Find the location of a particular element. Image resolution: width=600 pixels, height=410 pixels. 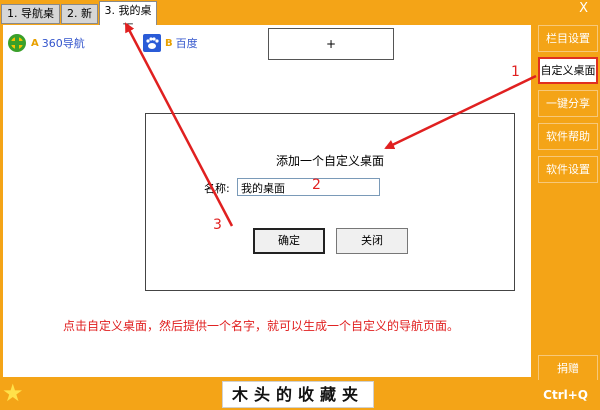

annotation-number: 1 is located at coordinates (515, 72).